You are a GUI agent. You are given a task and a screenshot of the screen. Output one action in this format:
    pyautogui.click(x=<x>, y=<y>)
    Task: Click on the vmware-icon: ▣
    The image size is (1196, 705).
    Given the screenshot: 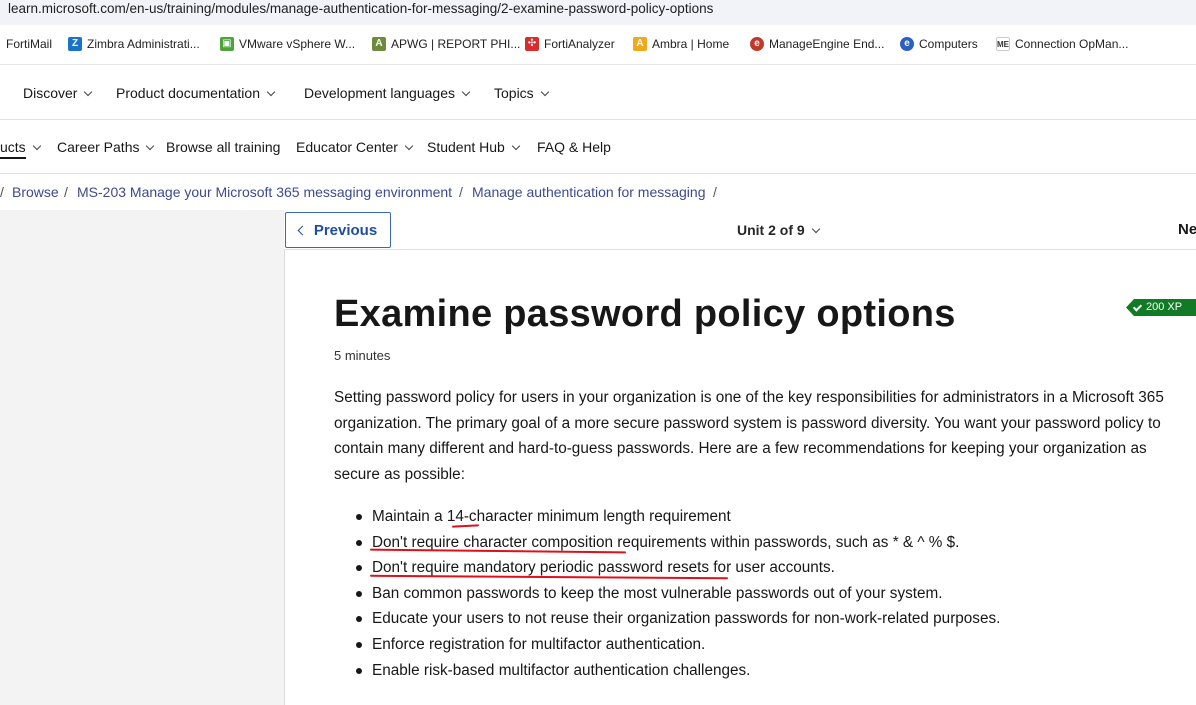 What is the action you would take?
    pyautogui.click(x=227, y=44)
    